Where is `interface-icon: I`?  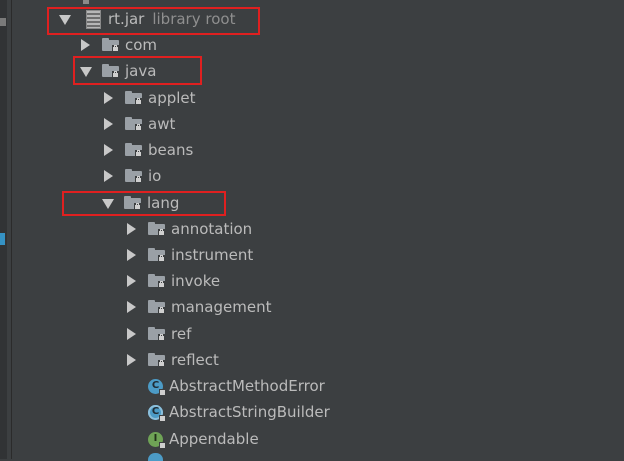
interface-icon: I is located at coordinates (157, 440).